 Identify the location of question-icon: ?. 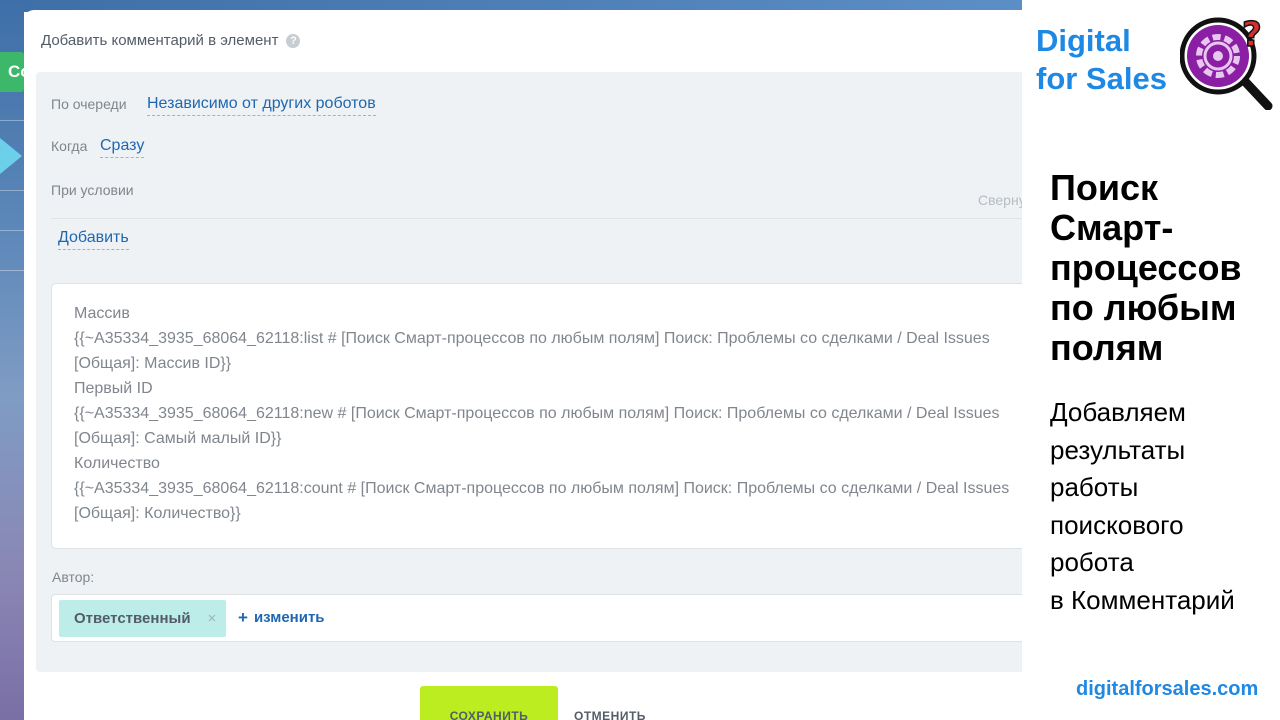
(293, 40).